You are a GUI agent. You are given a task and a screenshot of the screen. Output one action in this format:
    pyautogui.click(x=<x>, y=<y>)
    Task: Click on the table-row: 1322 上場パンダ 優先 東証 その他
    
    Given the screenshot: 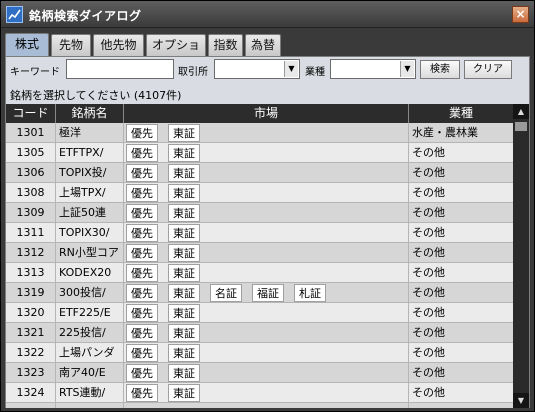 What is the action you would take?
    pyautogui.click(x=259, y=353)
    